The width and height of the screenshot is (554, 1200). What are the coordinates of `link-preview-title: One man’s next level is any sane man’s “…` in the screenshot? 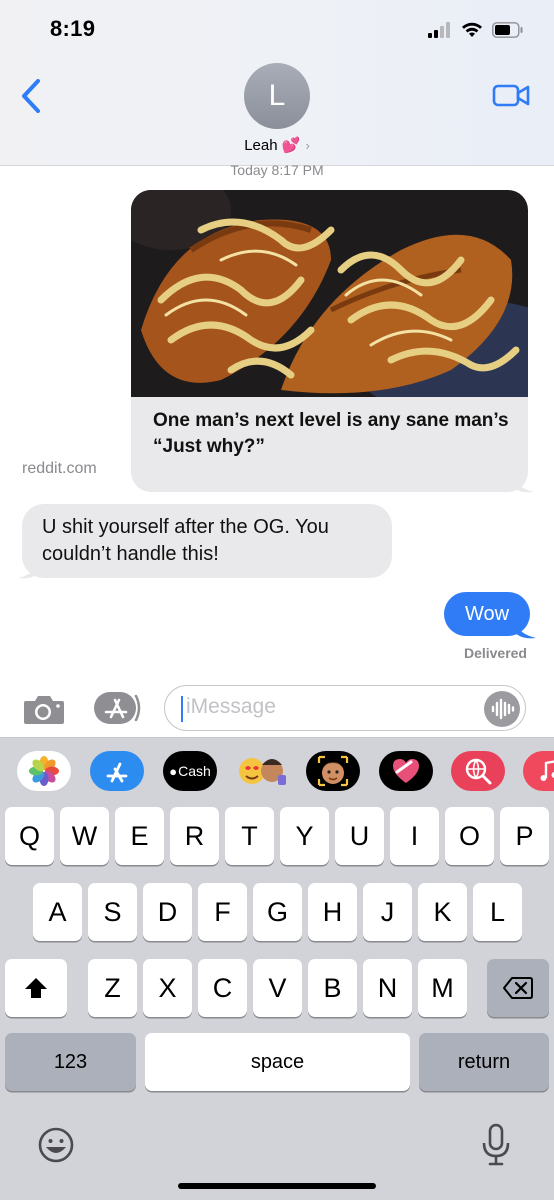 It's located at (331, 433).